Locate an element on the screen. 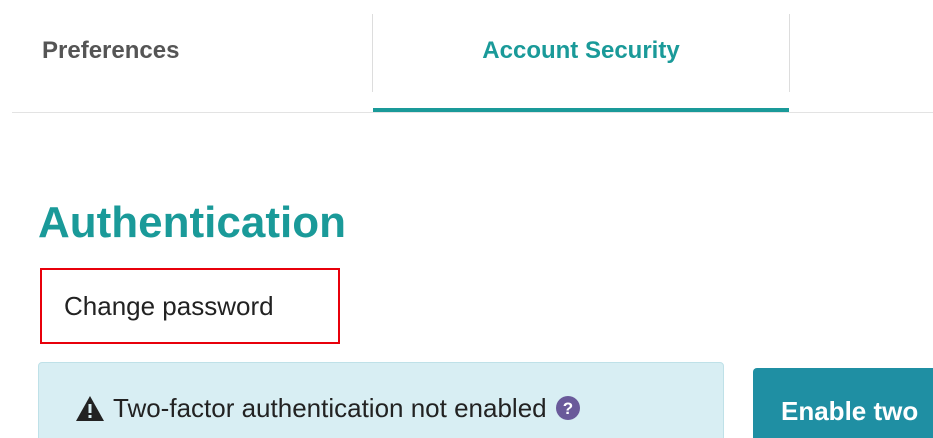  change-password-label: Change password is located at coordinates (169, 305).